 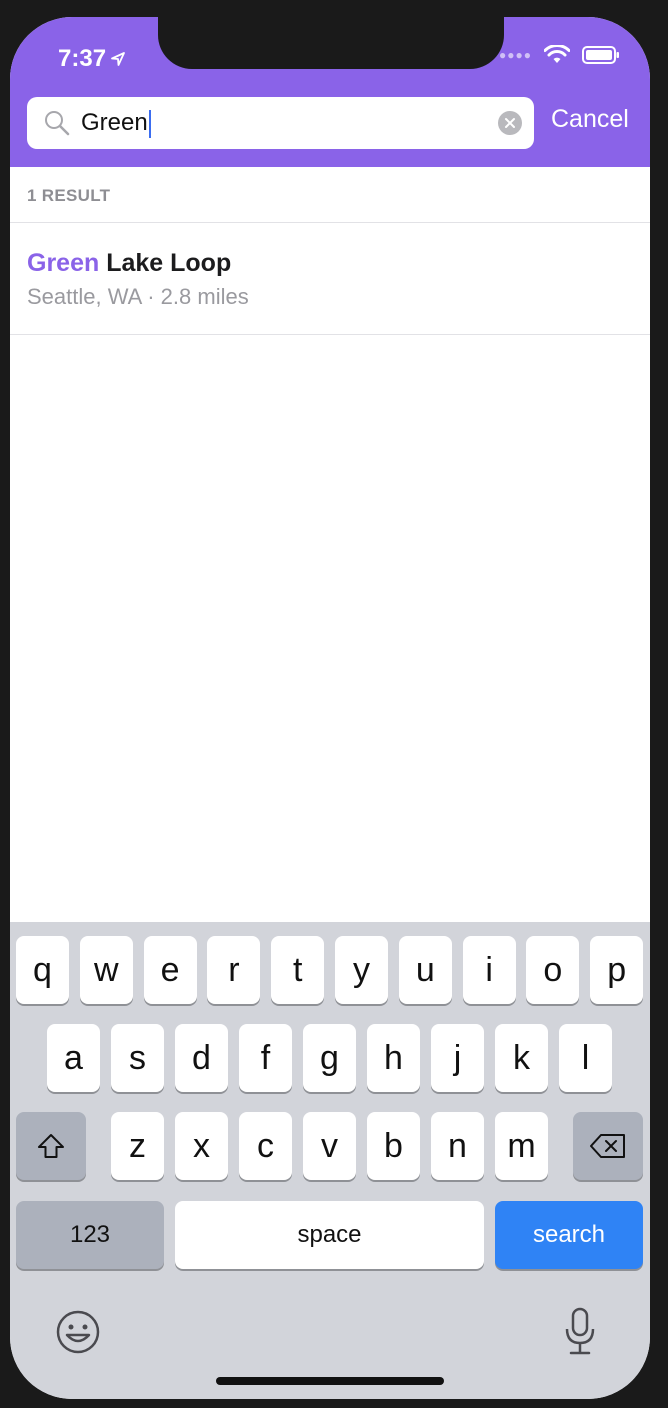 What do you see at coordinates (63, 263) in the screenshot?
I see `result-title-highlight: Green` at bounding box center [63, 263].